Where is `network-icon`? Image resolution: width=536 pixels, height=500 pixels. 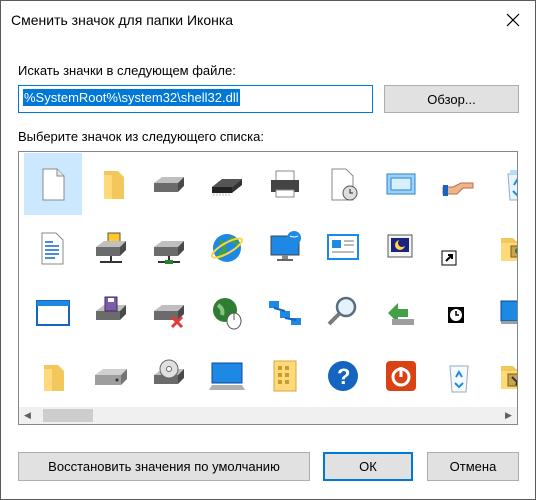
network-icon is located at coordinates (285, 313).